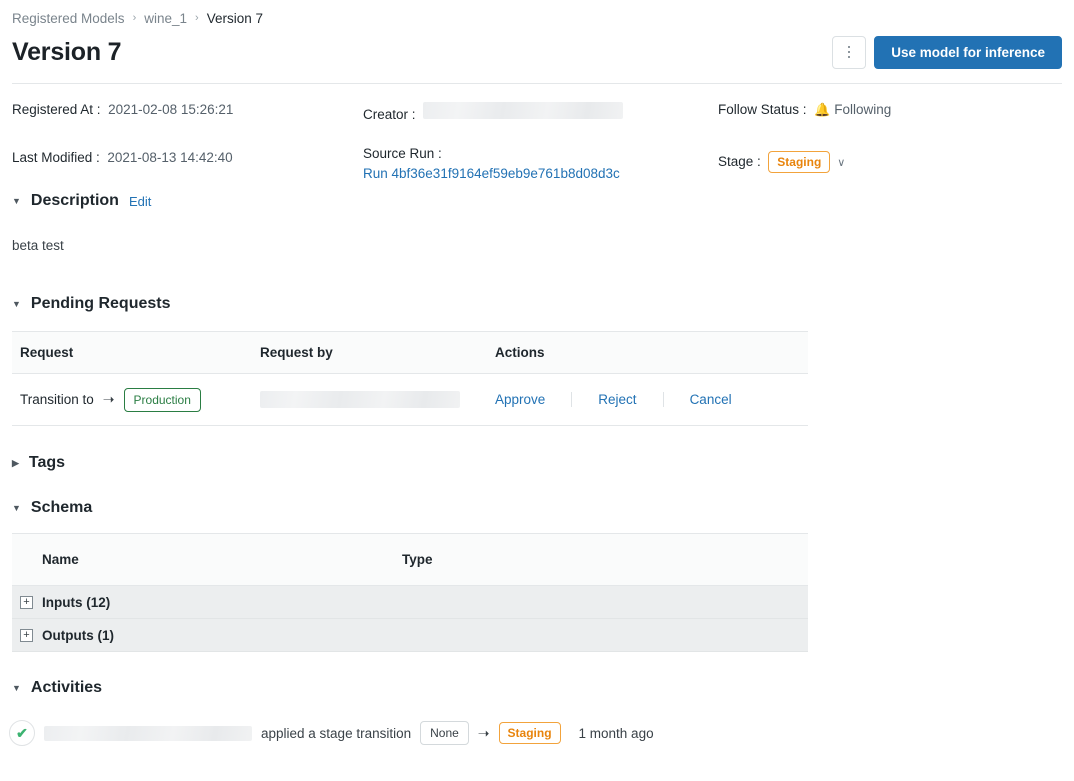 The width and height of the screenshot is (1074, 781). Describe the element at coordinates (140, 201) in the screenshot. I see `edit-description-link: Edit` at that location.